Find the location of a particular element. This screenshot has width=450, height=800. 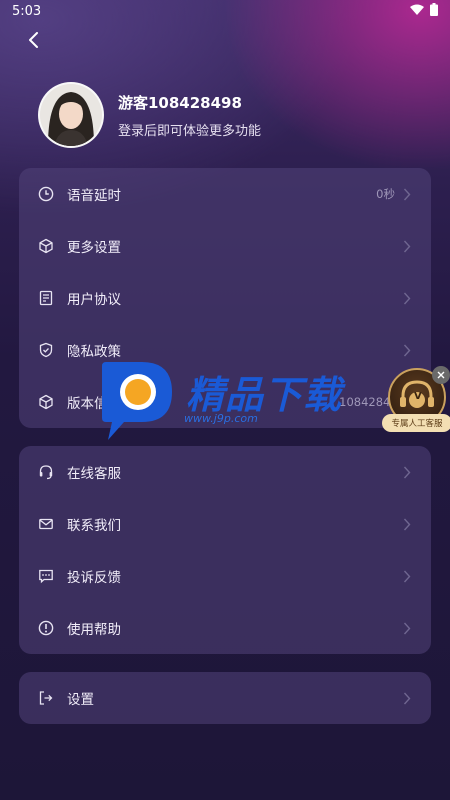

profile-text: 游客108428498 登录后即可体验更多功能 is located at coordinates (189, 115).